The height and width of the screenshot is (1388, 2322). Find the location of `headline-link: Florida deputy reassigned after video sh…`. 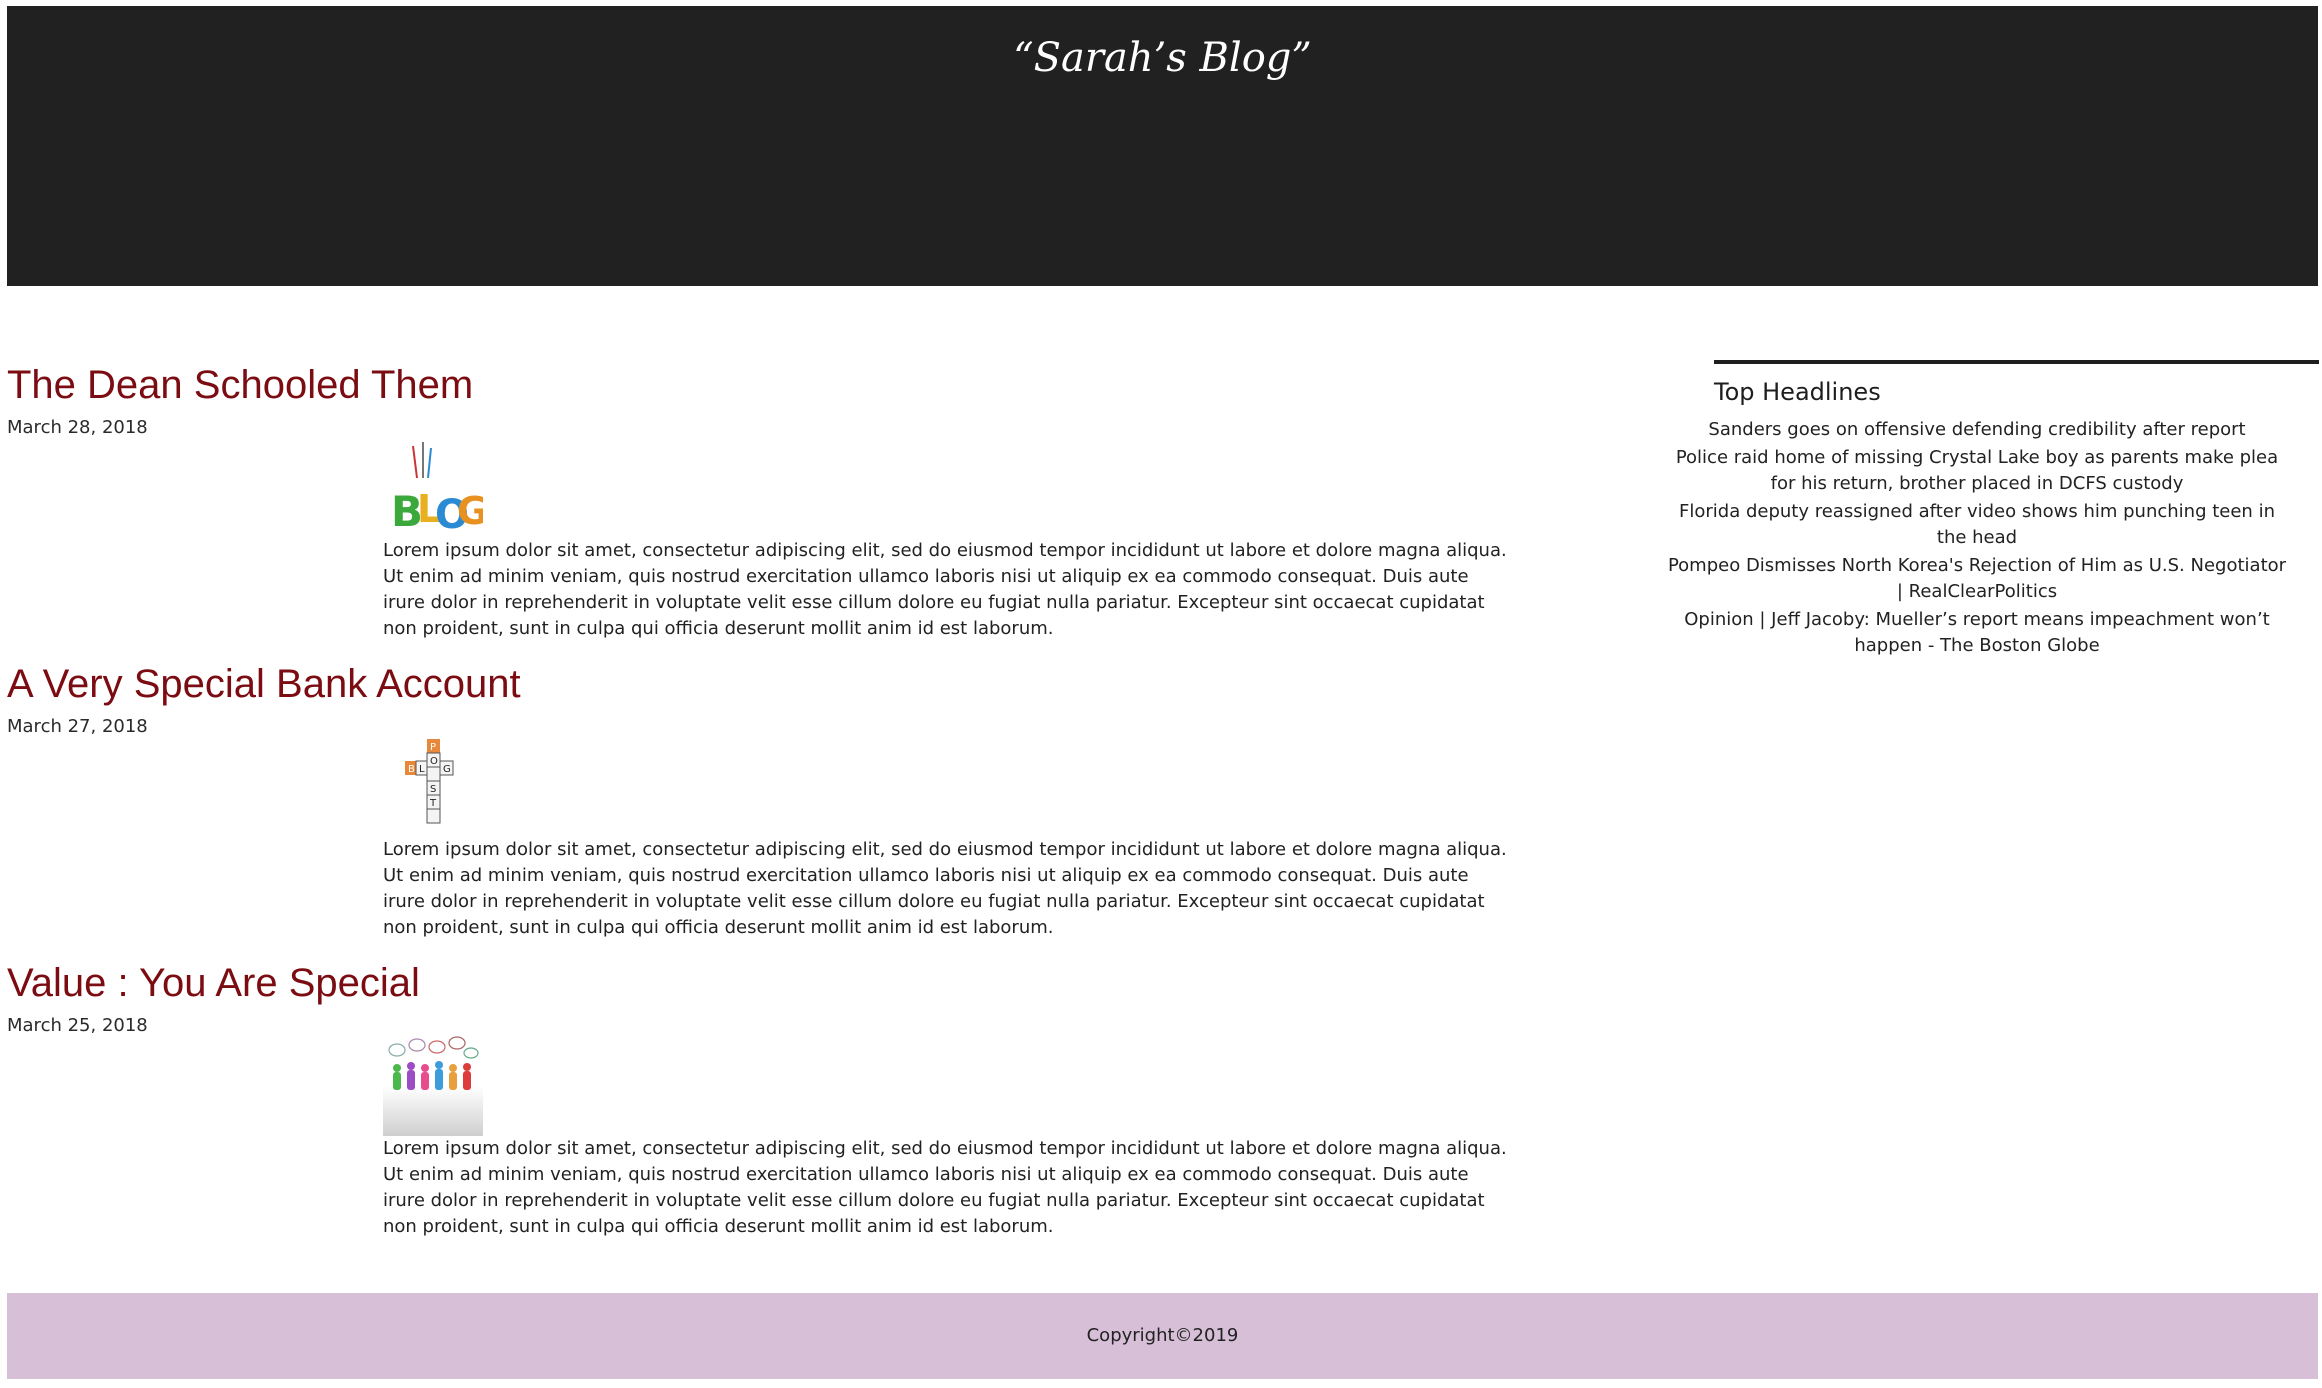

headline-link: Florida deputy reassigned after video sh… is located at coordinates (1977, 525).